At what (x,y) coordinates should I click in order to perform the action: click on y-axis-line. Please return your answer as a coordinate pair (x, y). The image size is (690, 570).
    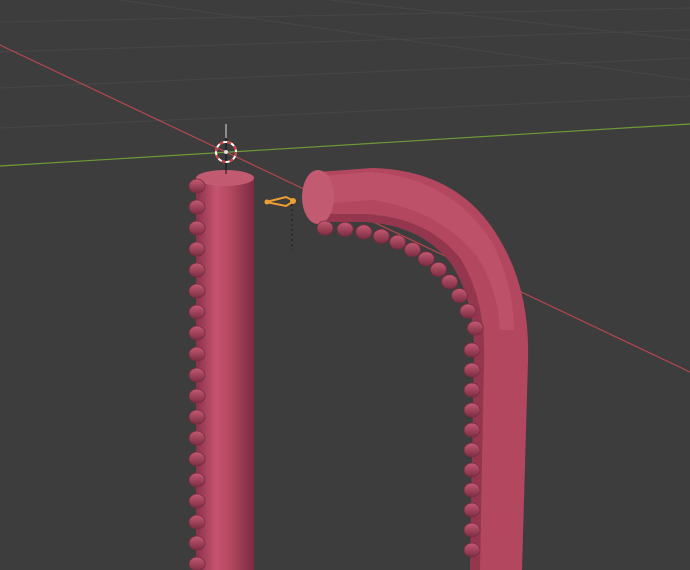
    Looking at the image, I should click on (345, 145).